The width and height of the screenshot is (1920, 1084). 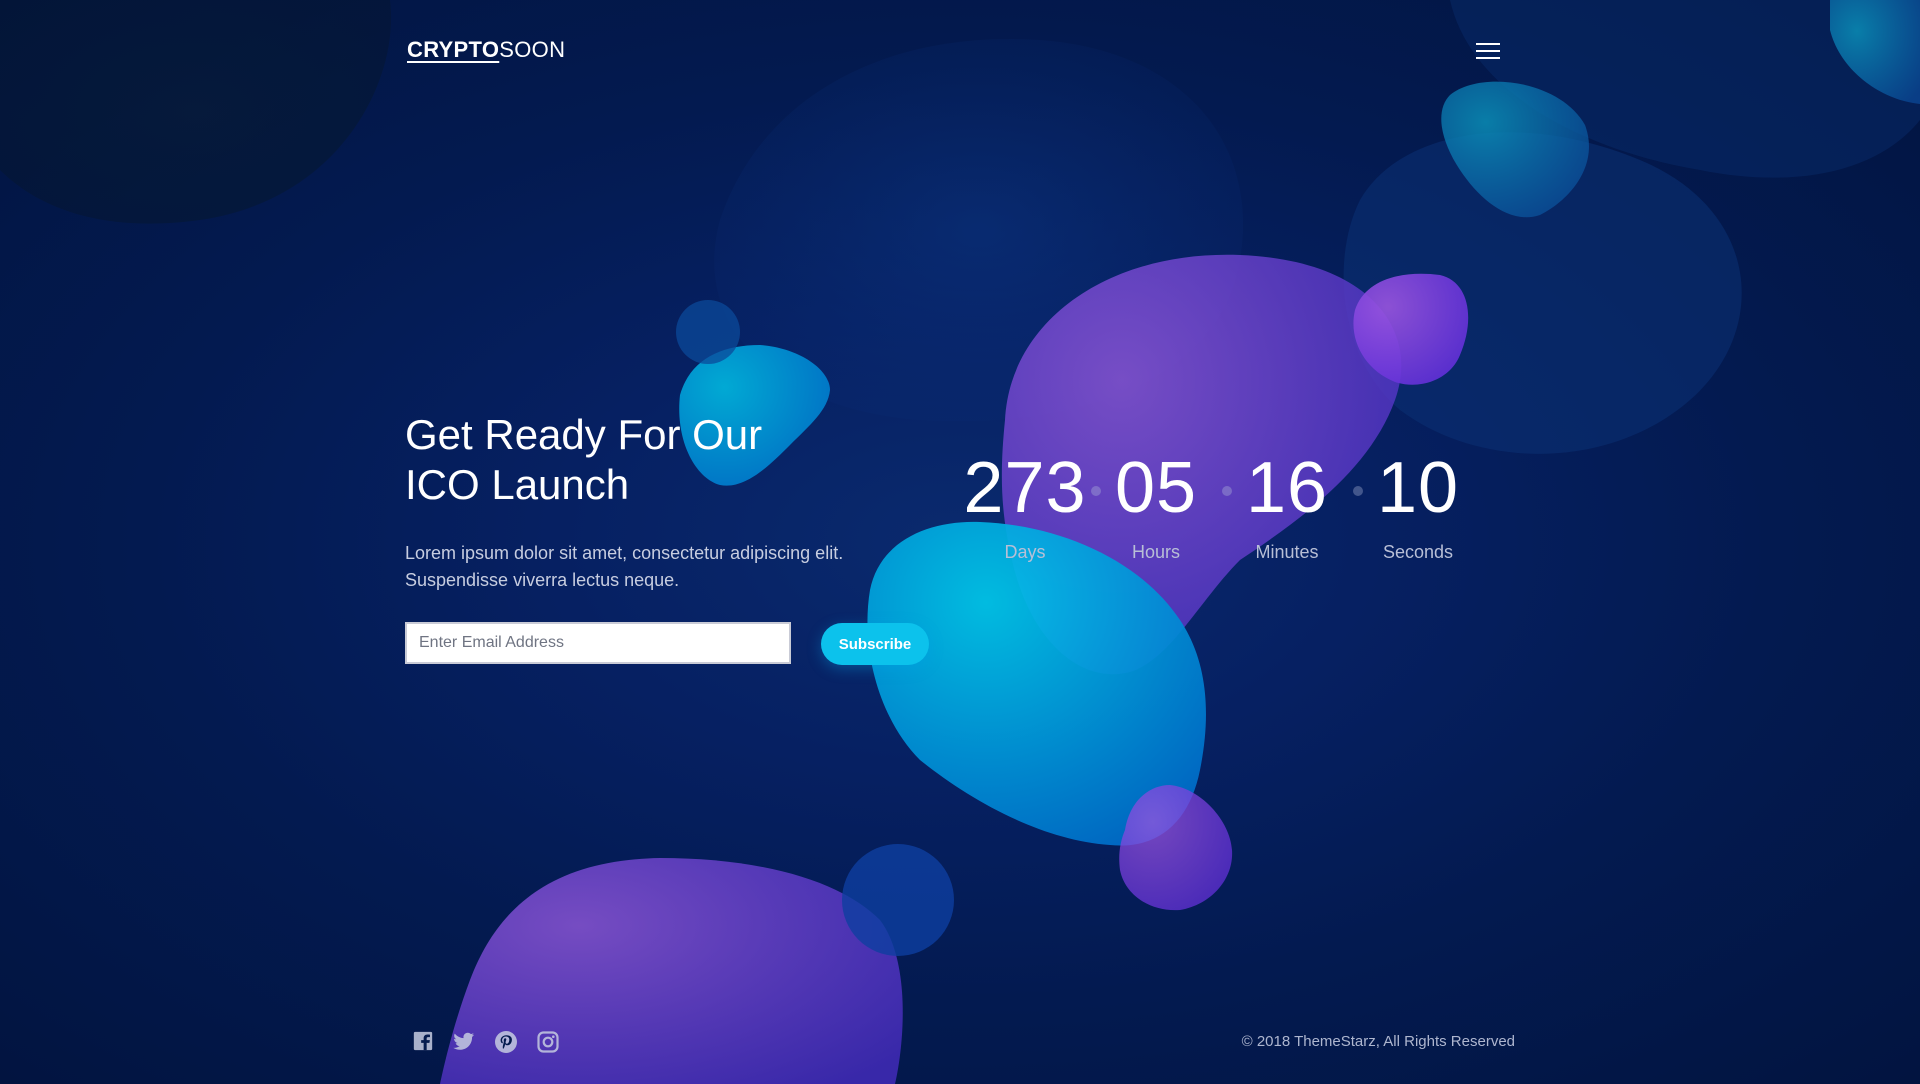 I want to click on hero-title-line1: Get Ready For Our, so click(x=584, y=434).